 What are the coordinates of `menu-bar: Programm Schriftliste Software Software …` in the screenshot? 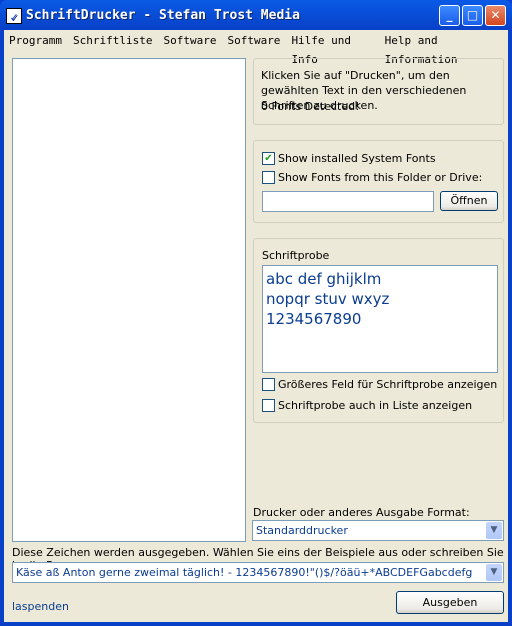 It's located at (256, 48).